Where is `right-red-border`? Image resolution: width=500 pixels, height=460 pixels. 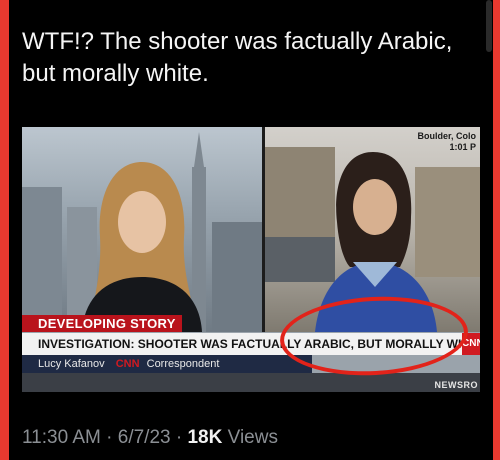
right-red-border is located at coordinates (496, 230).